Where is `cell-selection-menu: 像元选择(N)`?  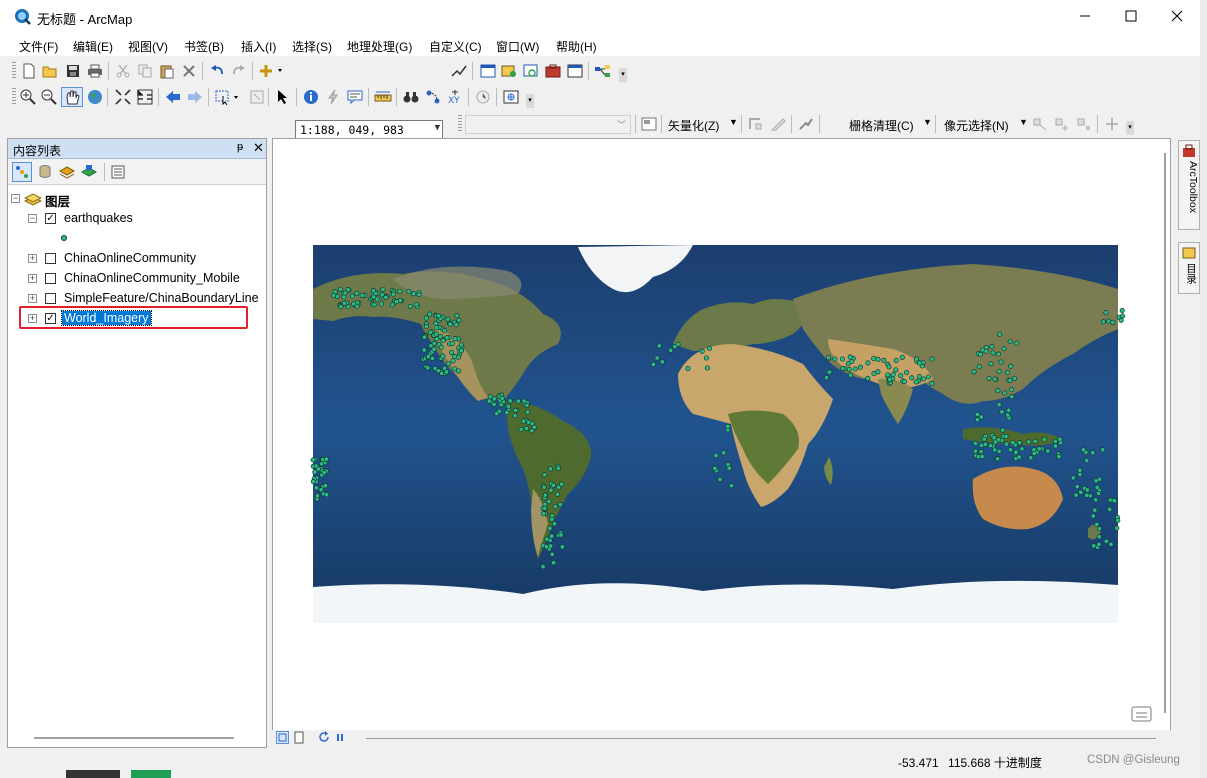
cell-selection-menu: 像元选择(N) is located at coordinates (976, 125).